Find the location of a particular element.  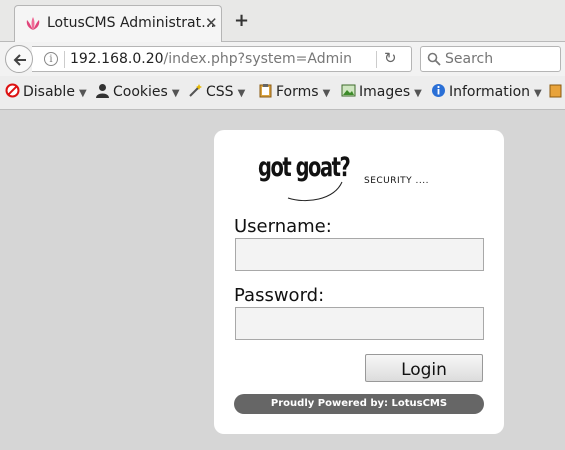

forms-clipboard-icon is located at coordinates (265, 91).